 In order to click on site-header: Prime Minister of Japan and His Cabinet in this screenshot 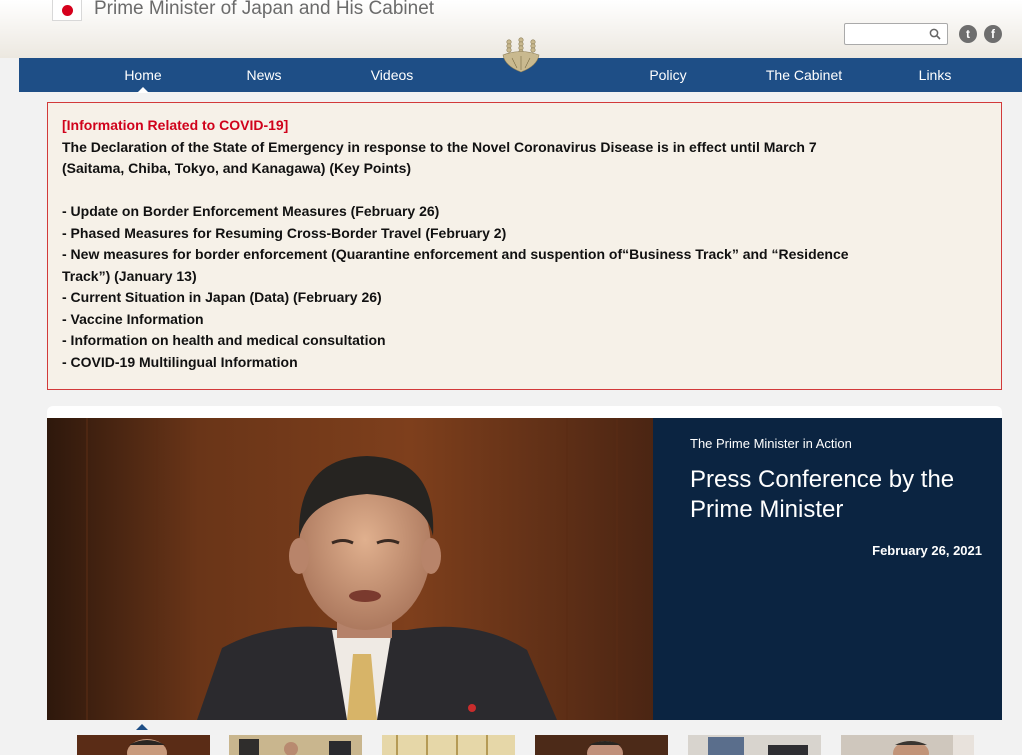, I will do `click(243, 13)`.